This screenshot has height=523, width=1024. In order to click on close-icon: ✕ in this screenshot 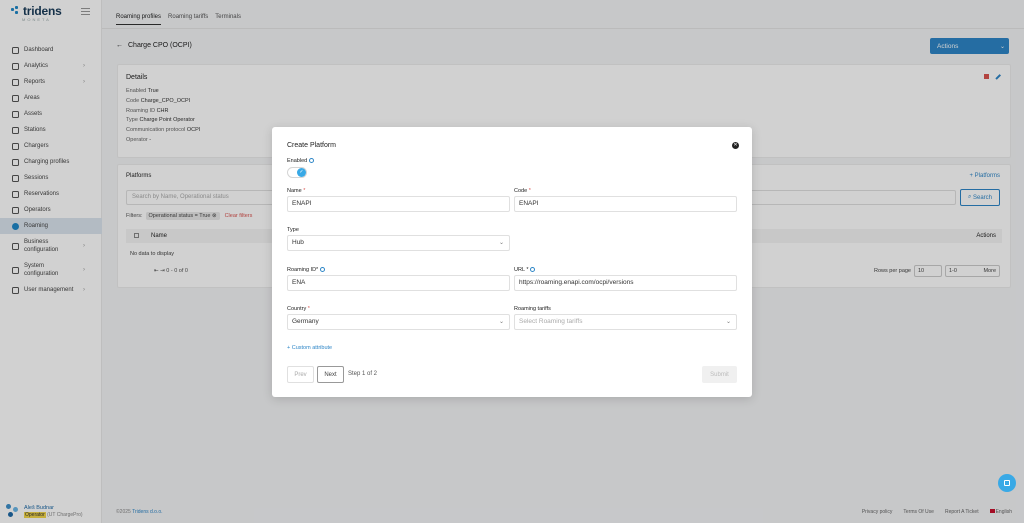, I will do `click(735, 145)`.